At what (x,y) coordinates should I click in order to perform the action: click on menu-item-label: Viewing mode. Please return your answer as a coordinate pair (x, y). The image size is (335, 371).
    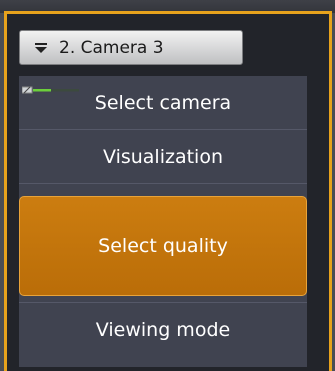
    Looking at the image, I should click on (163, 329).